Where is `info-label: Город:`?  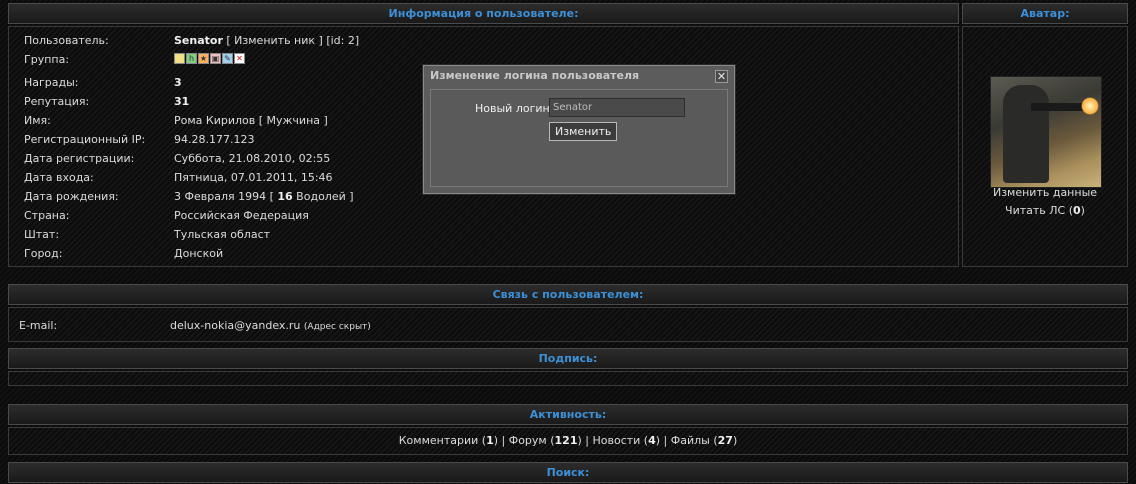
info-label: Город: is located at coordinates (43, 253).